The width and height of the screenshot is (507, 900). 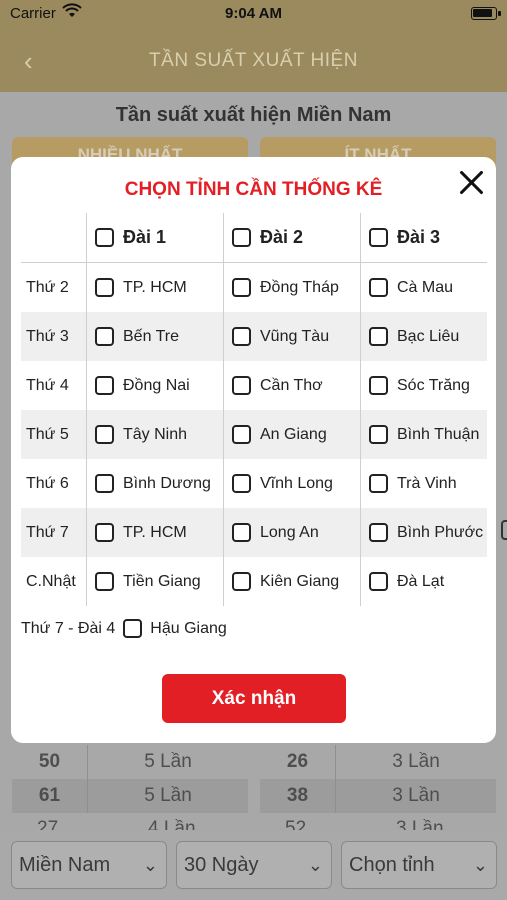 What do you see at coordinates (145, 237) in the screenshot?
I see `station-label: Đài 1` at bounding box center [145, 237].